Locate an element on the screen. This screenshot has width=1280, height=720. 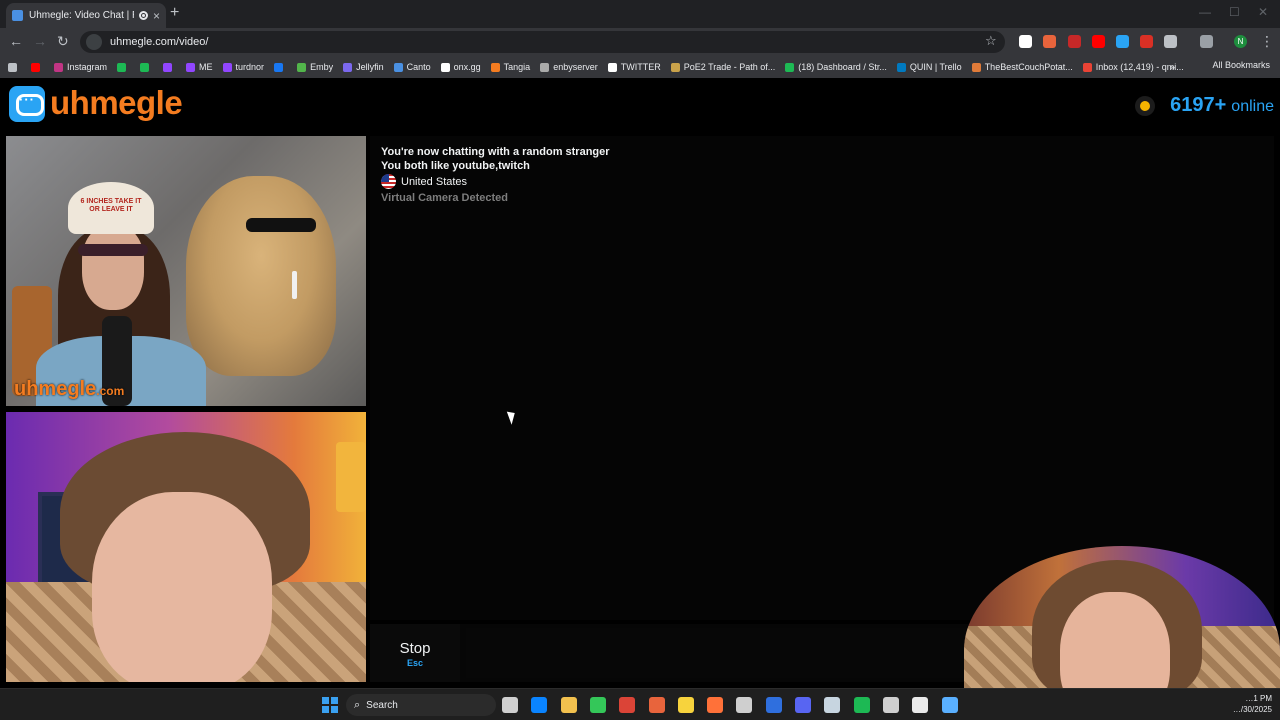
self-face is located at coordinates (182, 587).